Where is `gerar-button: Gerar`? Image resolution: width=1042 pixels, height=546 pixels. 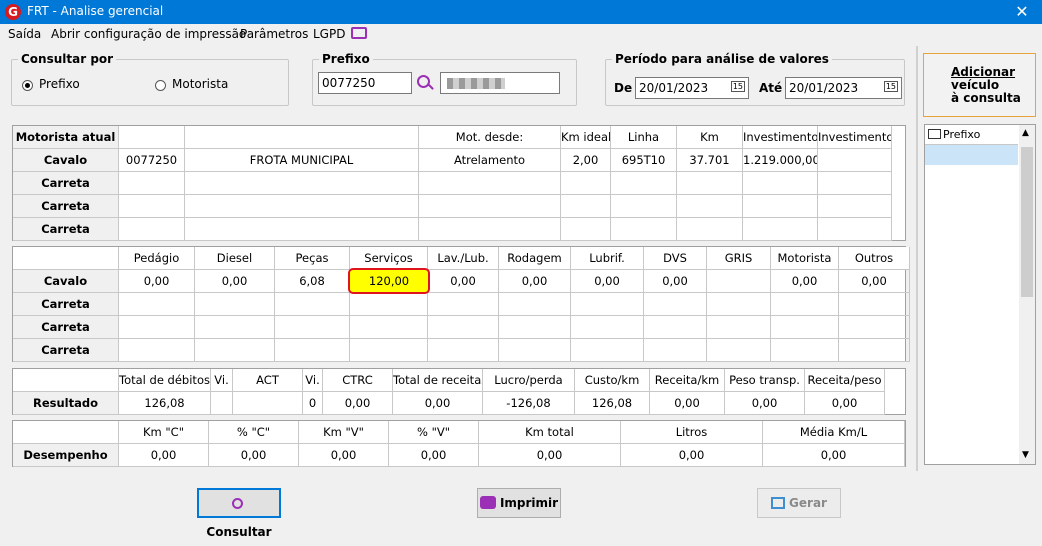
gerar-button: Gerar is located at coordinates (799, 503).